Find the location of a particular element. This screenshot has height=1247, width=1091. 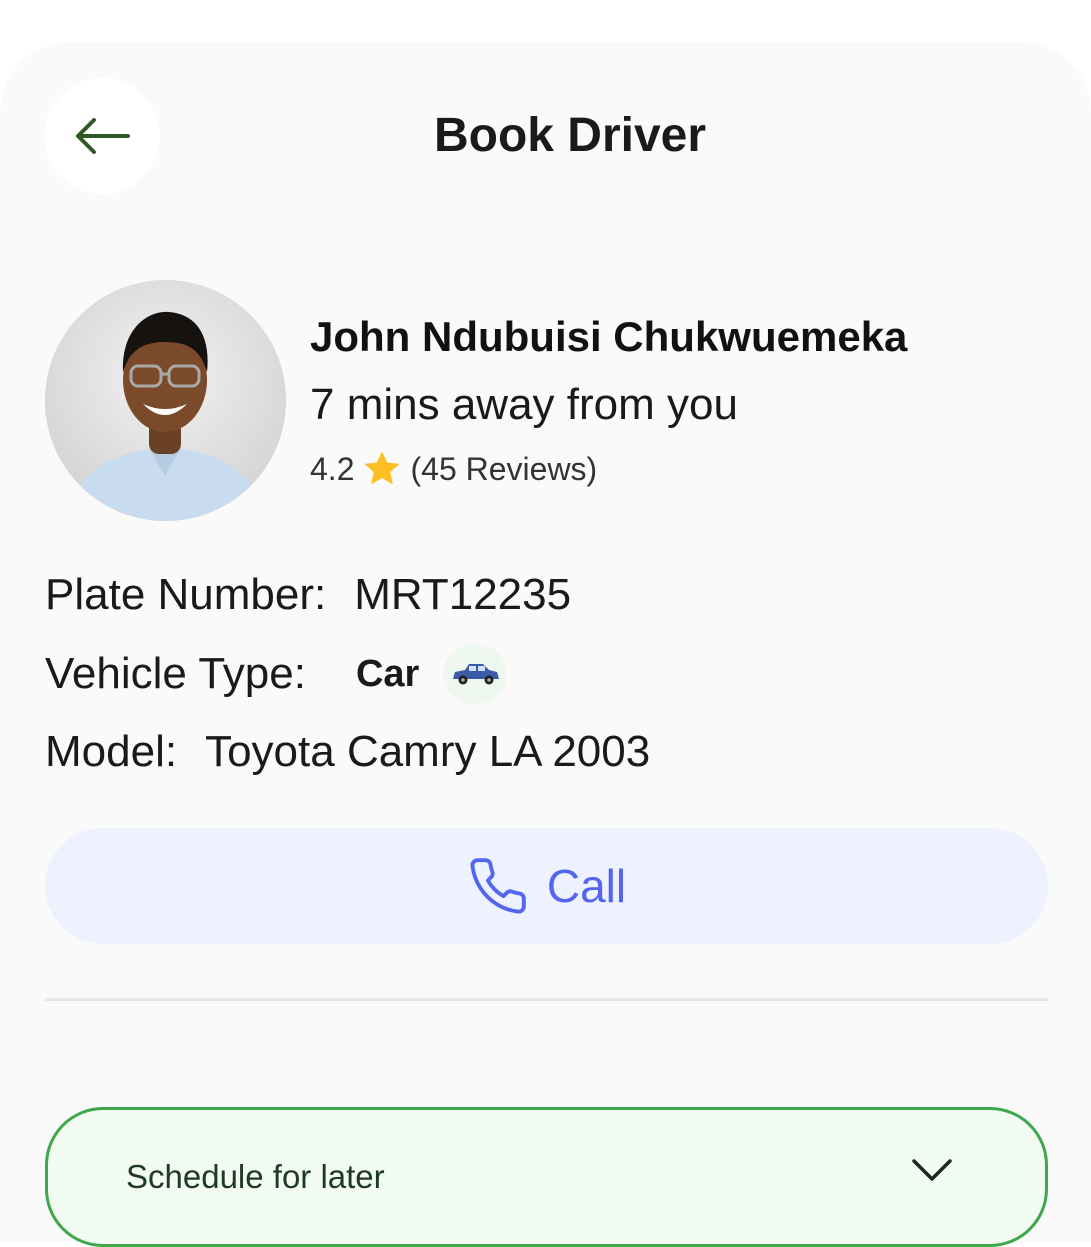

rating-row: 4.2 (45 Reviews) is located at coordinates (453, 469).